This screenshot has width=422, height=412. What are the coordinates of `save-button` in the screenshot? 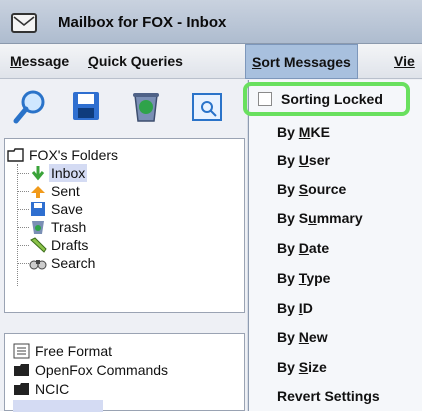 It's located at (86, 107).